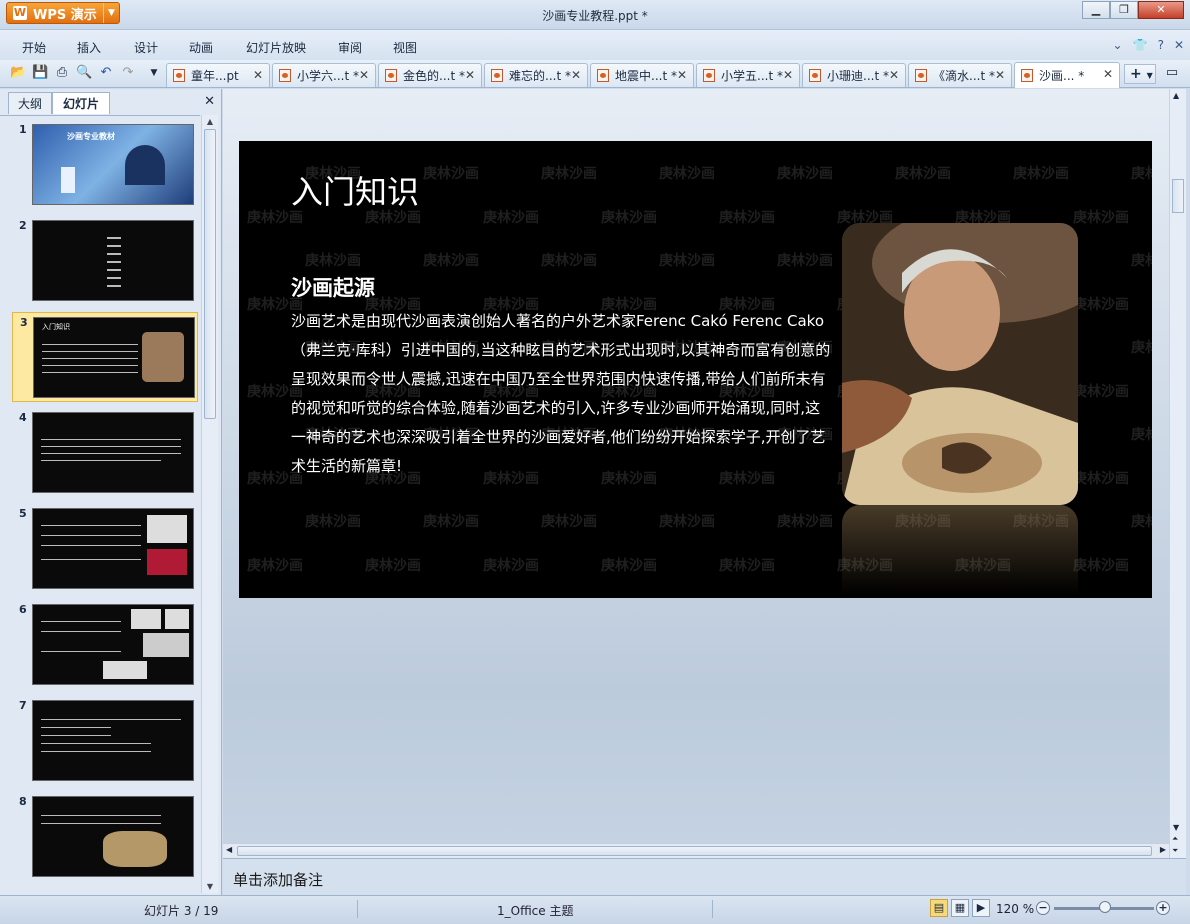  What do you see at coordinates (536, 75) in the screenshot?
I see `doc-tab-4: 难忘的...t * ✕` at bounding box center [536, 75].